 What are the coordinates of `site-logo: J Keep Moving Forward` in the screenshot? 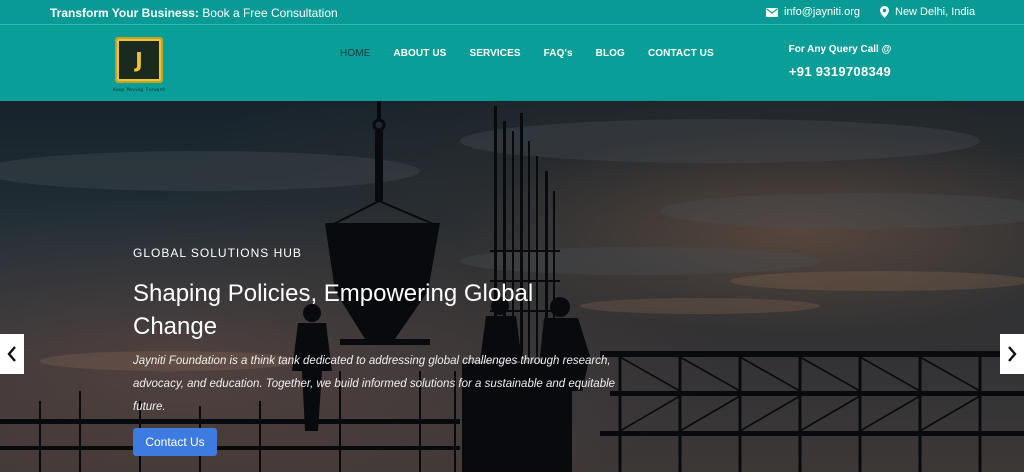 It's located at (139, 68).